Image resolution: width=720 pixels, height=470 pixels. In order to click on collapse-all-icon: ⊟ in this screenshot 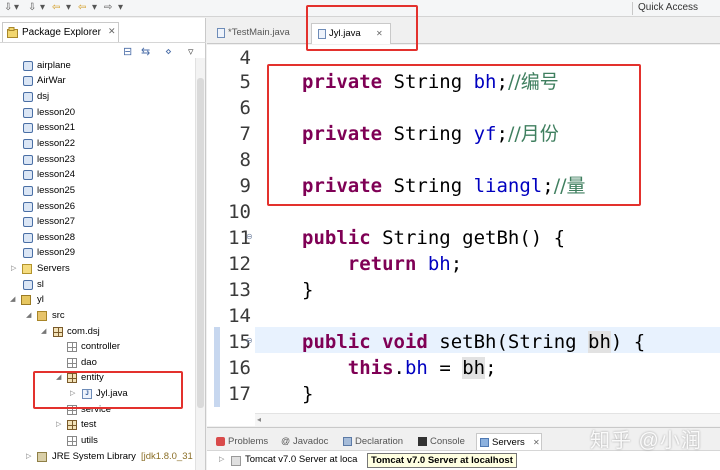, I will do `click(127, 51)`.